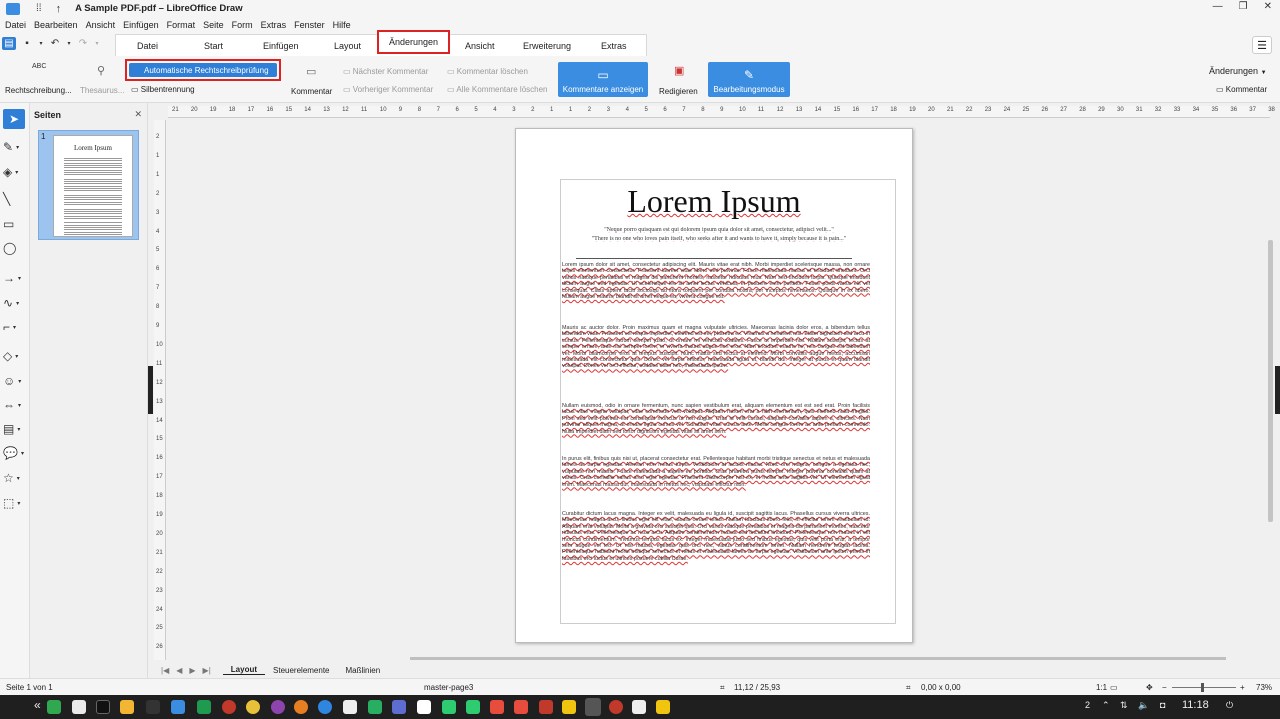 The height and width of the screenshot is (719, 1280). I want to click on clock: 11:18, so click(1195, 705).